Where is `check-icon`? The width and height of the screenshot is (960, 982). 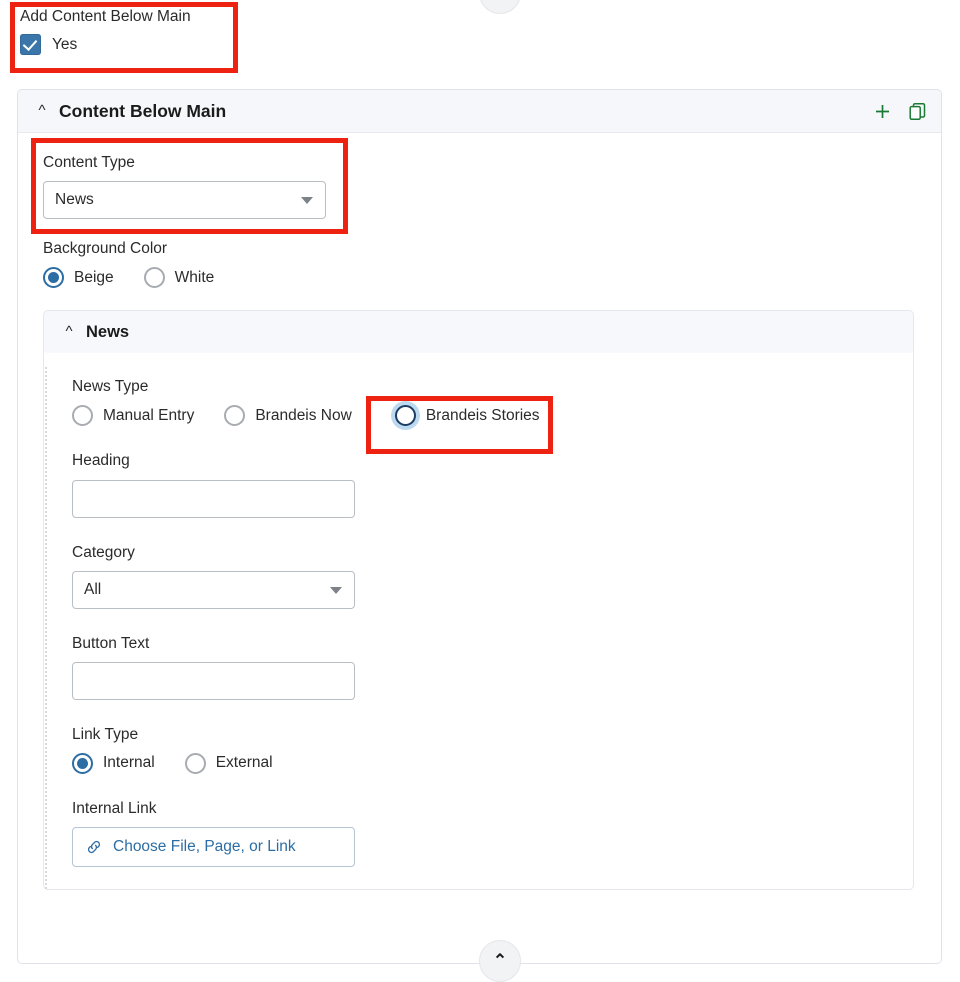
check-icon is located at coordinates (30, 45).